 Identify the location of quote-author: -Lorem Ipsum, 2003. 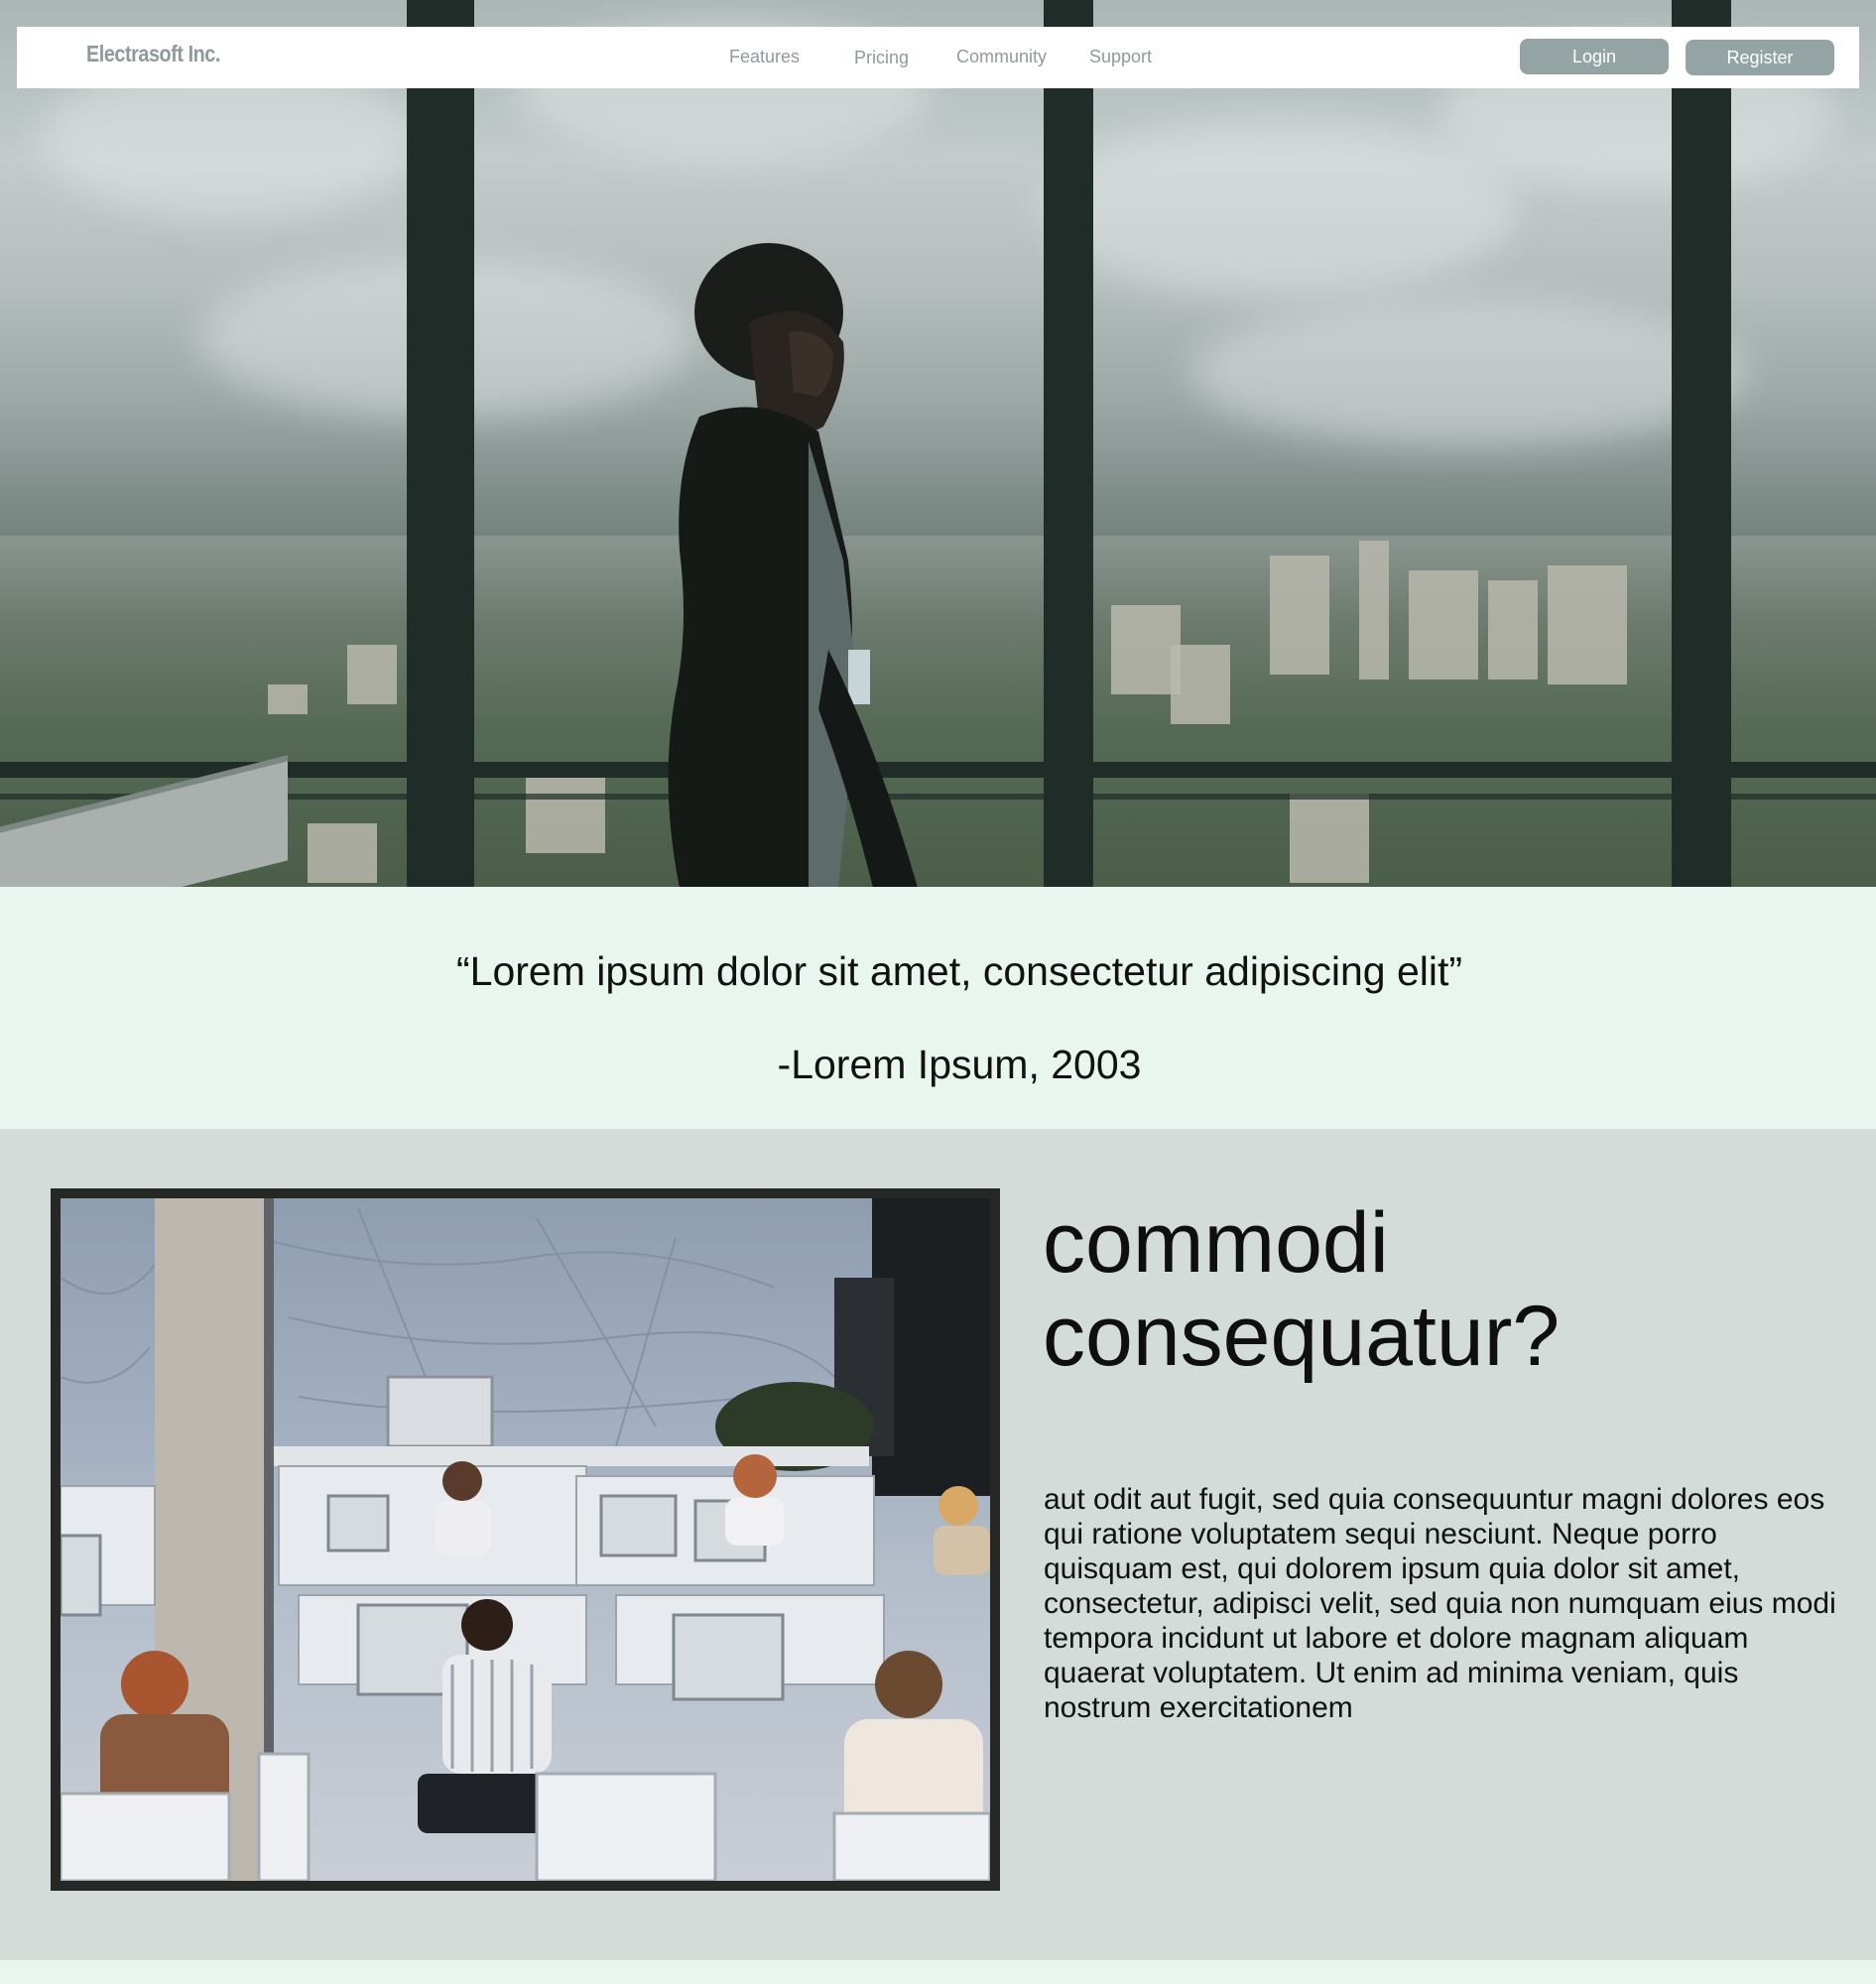
(959, 1064).